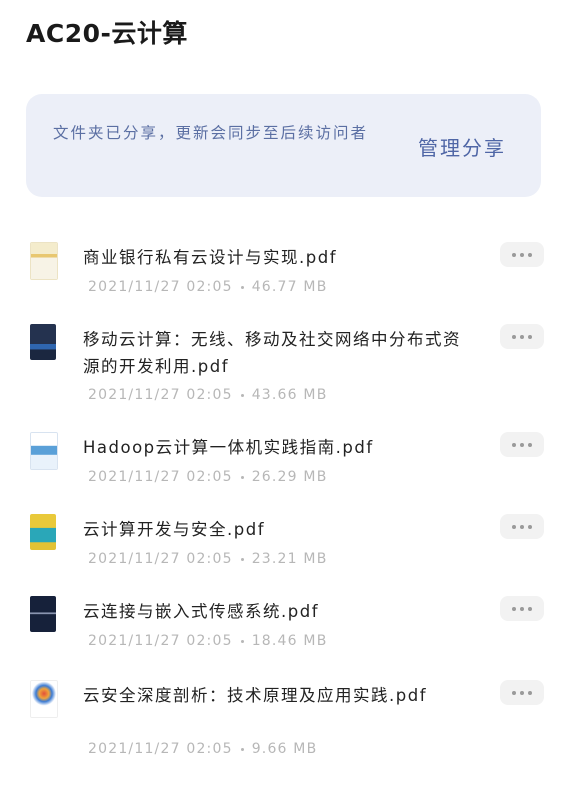 This screenshot has height=800, width=566. Describe the element at coordinates (289, 287) in the screenshot. I see `file-size: 46.77 MB` at that location.